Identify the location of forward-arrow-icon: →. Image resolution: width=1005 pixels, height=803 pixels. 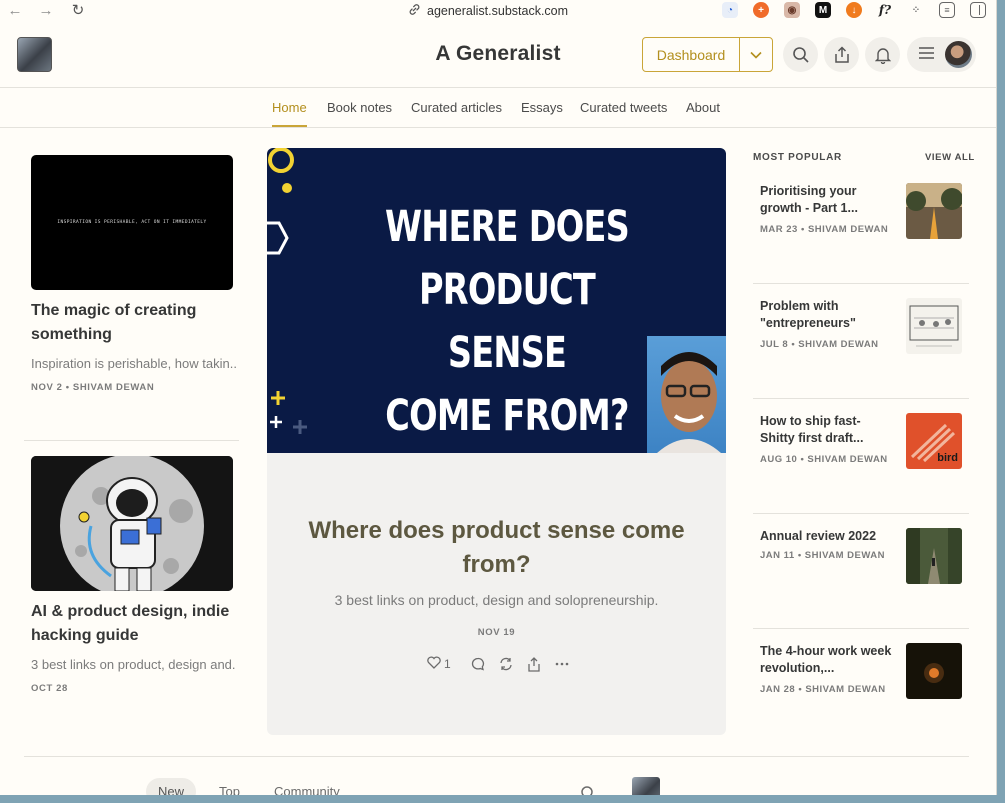
(46, 11).